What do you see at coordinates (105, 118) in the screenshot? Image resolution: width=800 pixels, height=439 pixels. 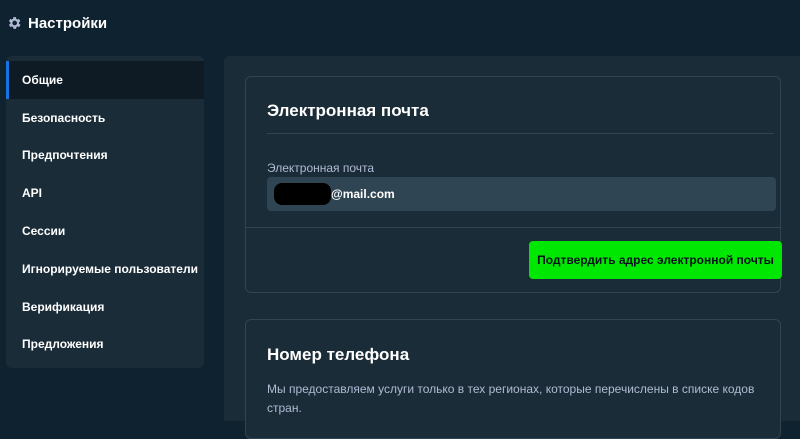 I see `sidebar-item-security: Безопасность` at bounding box center [105, 118].